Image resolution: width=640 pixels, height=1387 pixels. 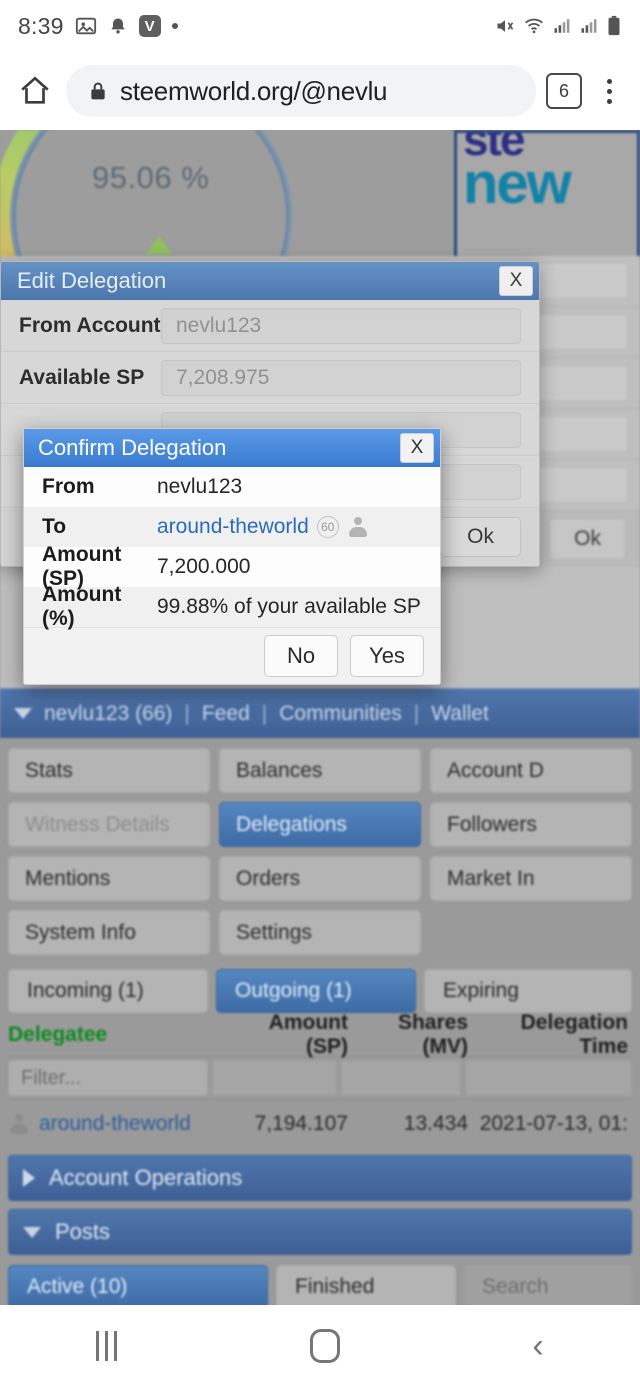 What do you see at coordinates (341, 377) in the screenshot?
I see `available-sp-input: 7,208.975` at bounding box center [341, 377].